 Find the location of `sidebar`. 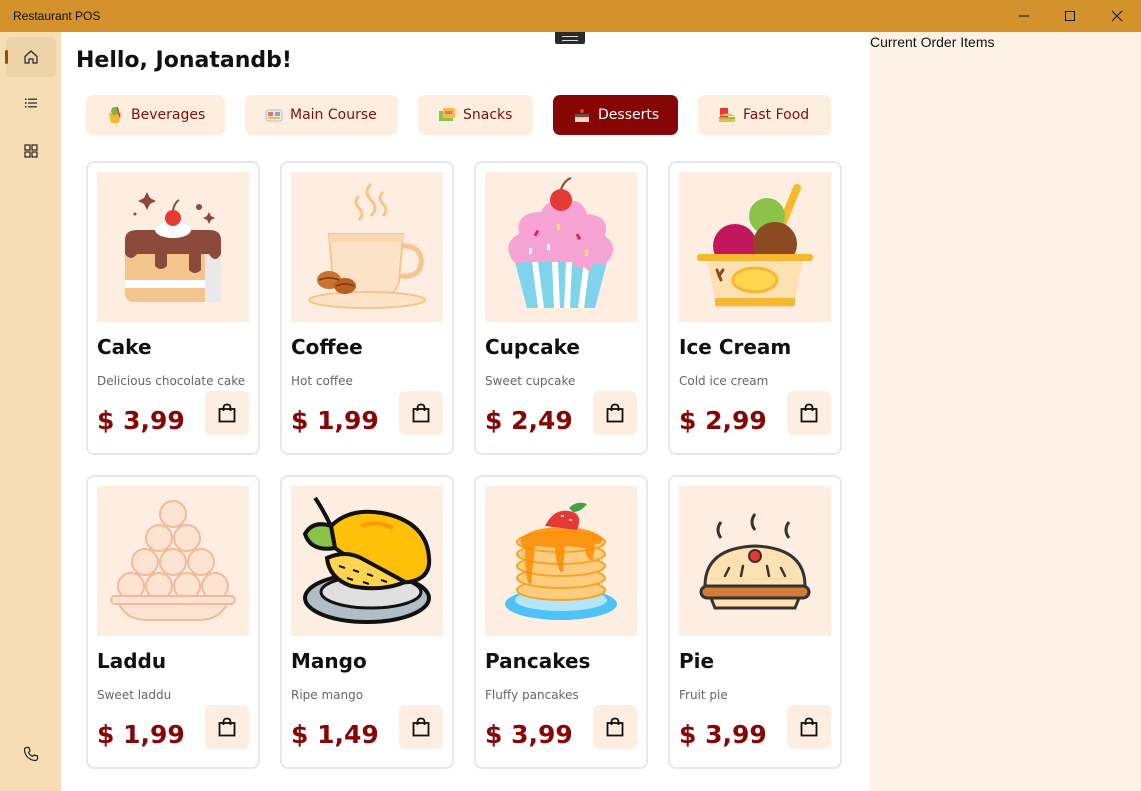

sidebar is located at coordinates (30, 411).